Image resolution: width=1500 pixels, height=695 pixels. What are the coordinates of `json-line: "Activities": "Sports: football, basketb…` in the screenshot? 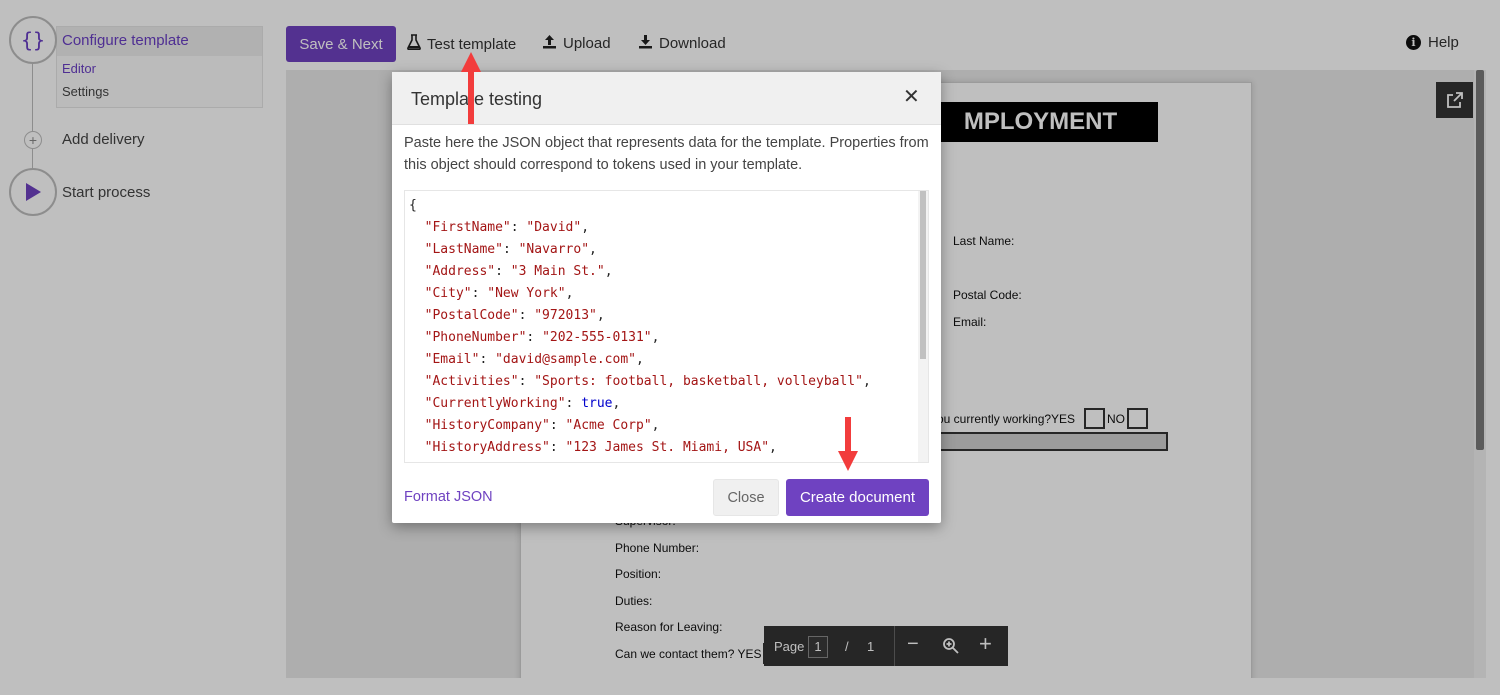 It's located at (647, 381).